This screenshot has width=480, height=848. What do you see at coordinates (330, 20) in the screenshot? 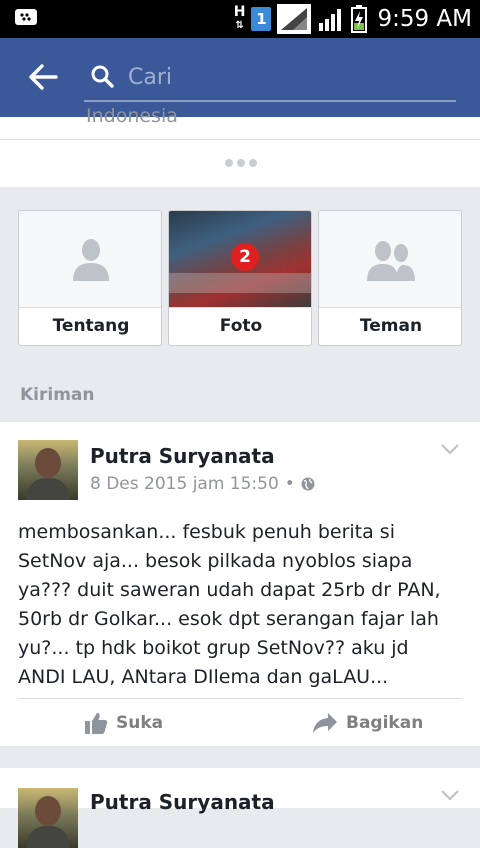
I see `signal-strength-icon` at bounding box center [330, 20].